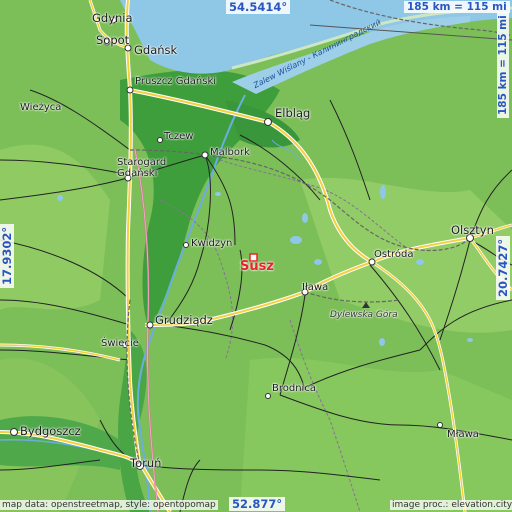 This screenshot has height=512, width=512. Describe the element at coordinates (142, 168) in the screenshot. I see `city-label-starogard: Starogard Gdański` at that location.